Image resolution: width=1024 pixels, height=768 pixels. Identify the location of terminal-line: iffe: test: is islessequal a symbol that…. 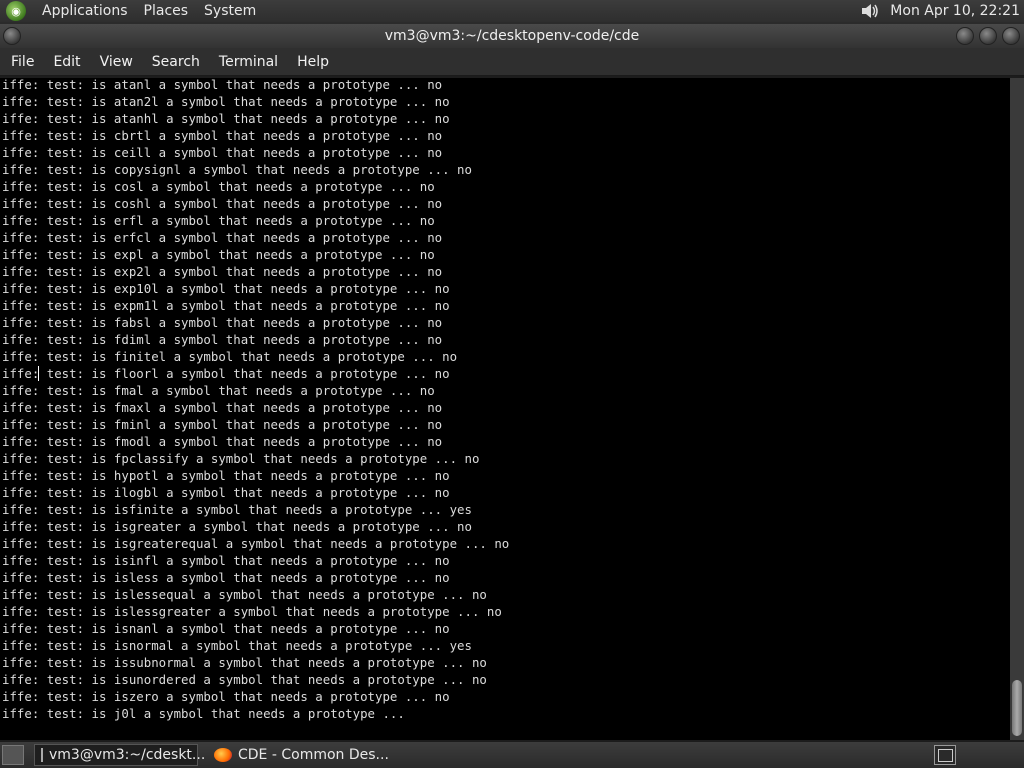
(244, 594).